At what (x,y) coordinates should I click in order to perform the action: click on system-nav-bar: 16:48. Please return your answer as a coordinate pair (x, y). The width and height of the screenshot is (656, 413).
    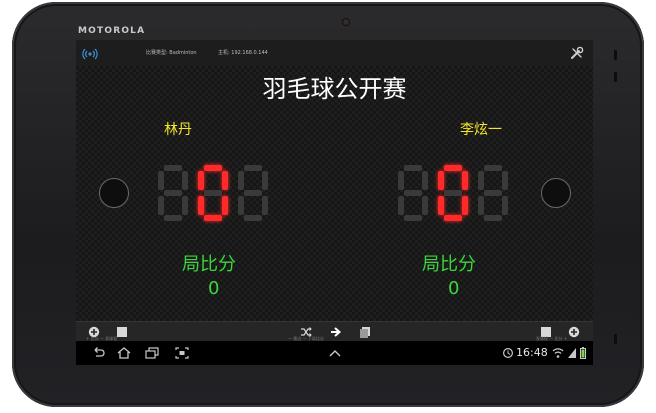
    Looking at the image, I should click on (334, 353).